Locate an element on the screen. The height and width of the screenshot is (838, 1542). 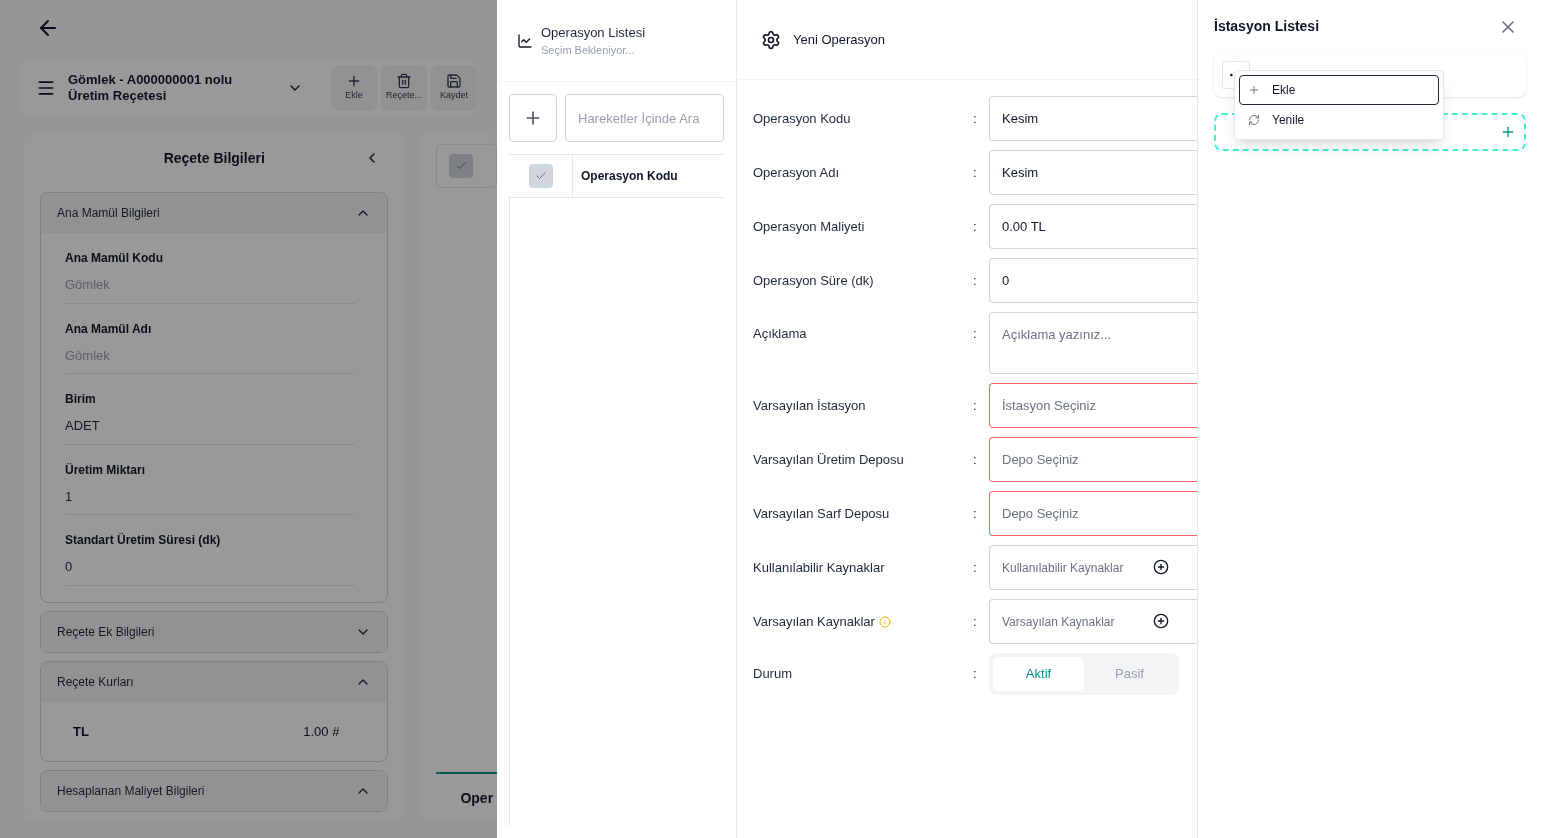
menu-item: Ekle is located at coordinates (1339, 90).